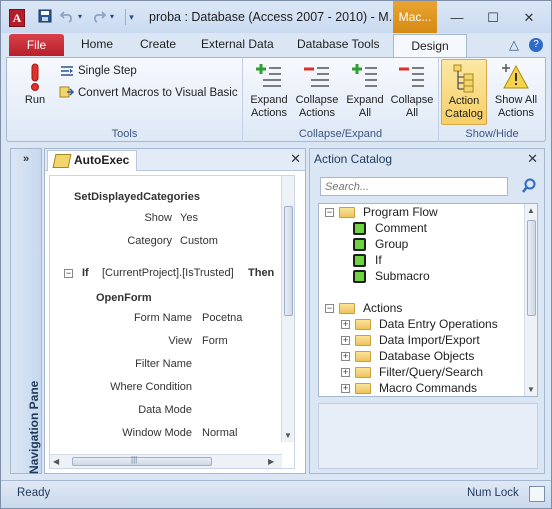 The width and height of the screenshot is (552, 509). I want to click on status-bar: Ready Num Lock, so click(276, 494).